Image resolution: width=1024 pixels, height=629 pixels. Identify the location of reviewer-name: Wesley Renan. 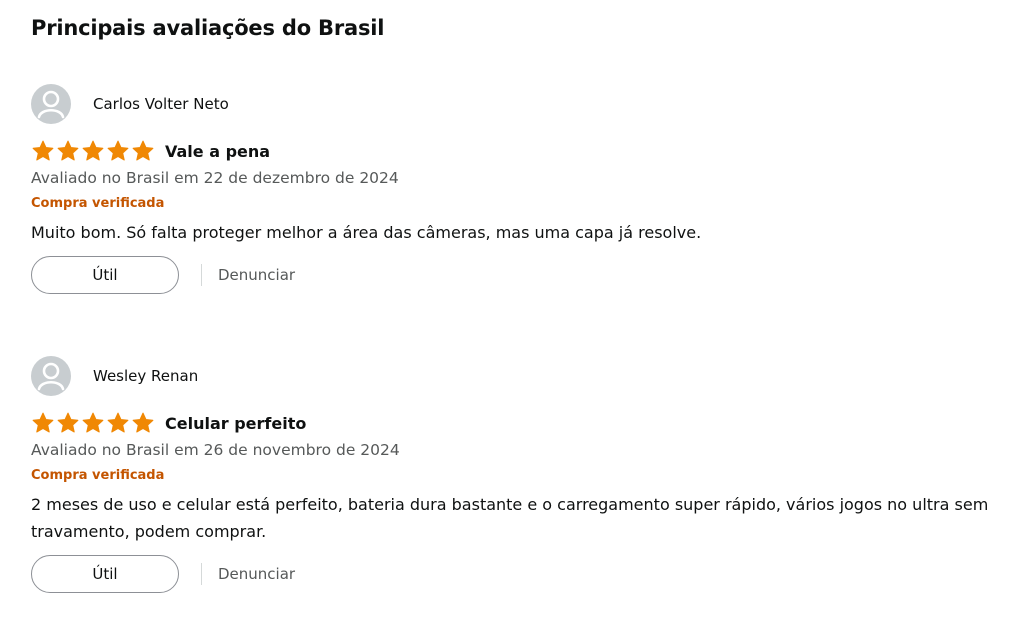
(145, 376).